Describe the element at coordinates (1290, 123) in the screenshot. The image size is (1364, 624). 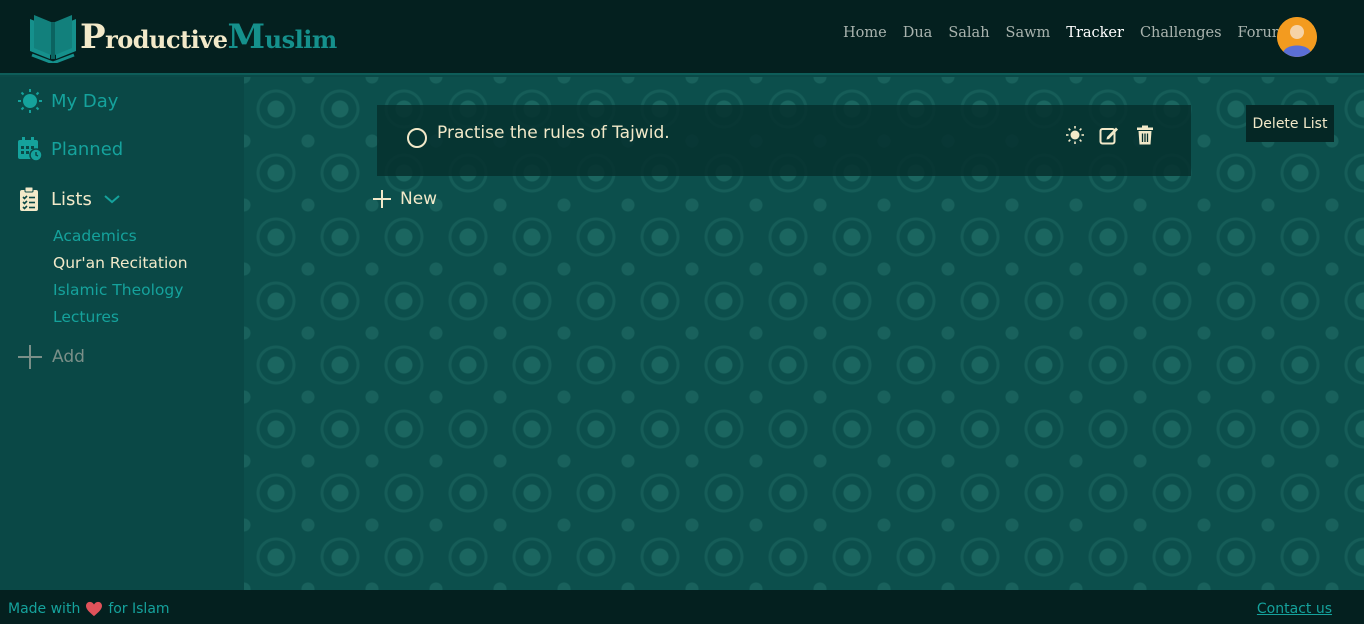
I see `delete-list-button: Delete List` at that location.